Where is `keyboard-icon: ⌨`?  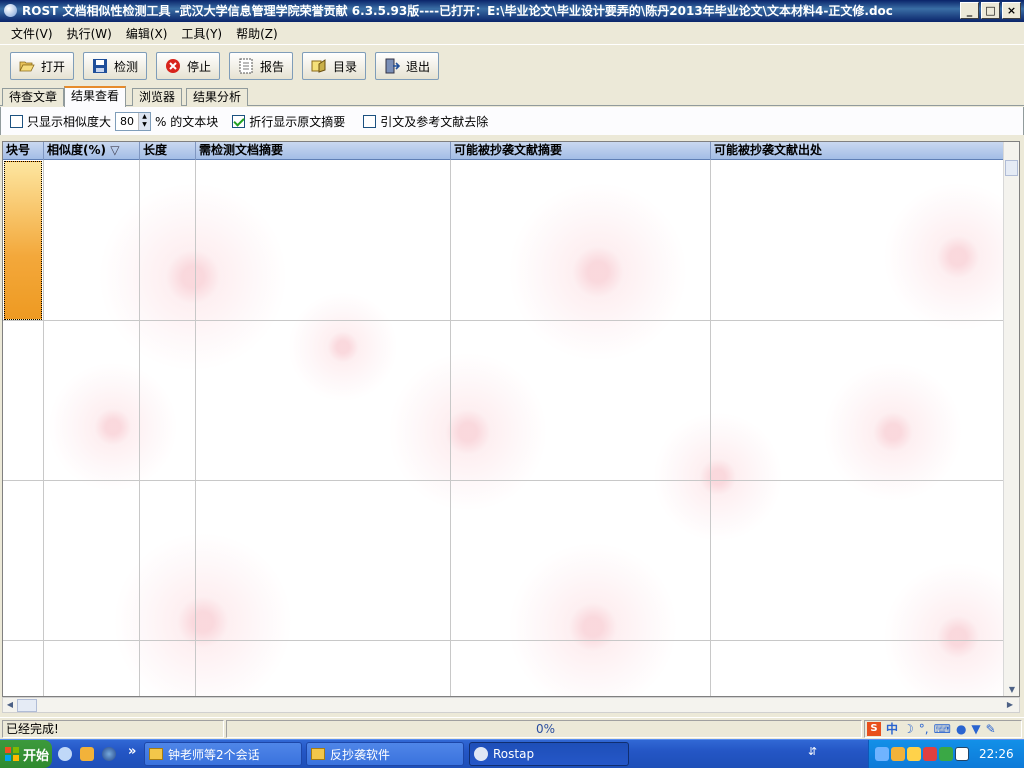 keyboard-icon: ⌨ is located at coordinates (942, 729).